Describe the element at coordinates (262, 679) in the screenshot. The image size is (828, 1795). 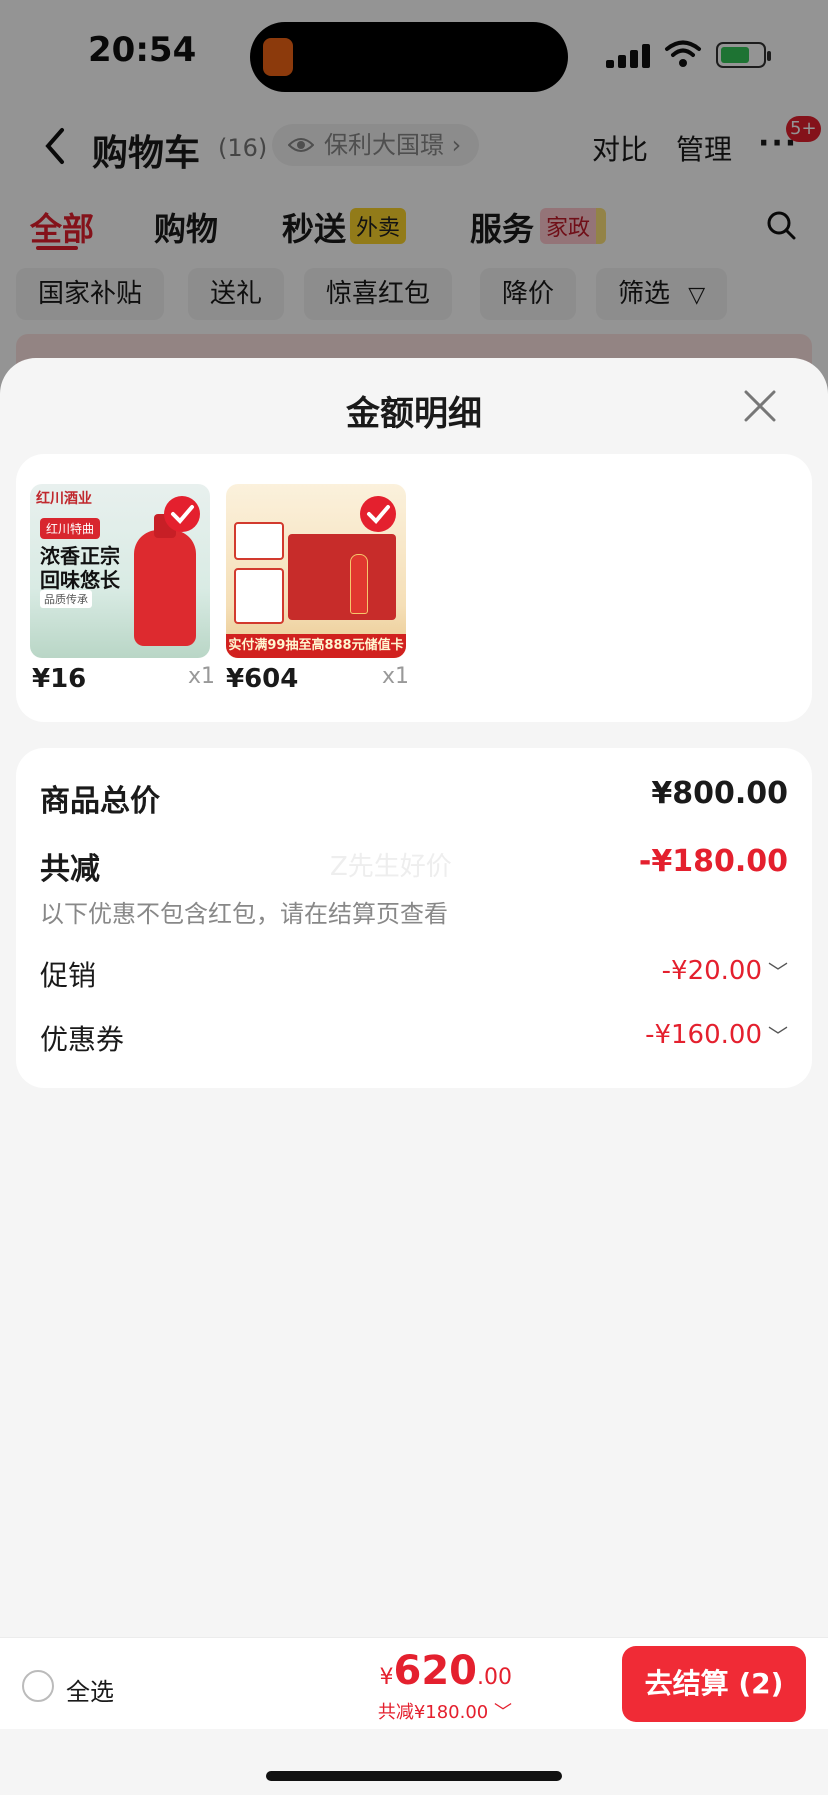
I see `item-price: ¥604` at that location.